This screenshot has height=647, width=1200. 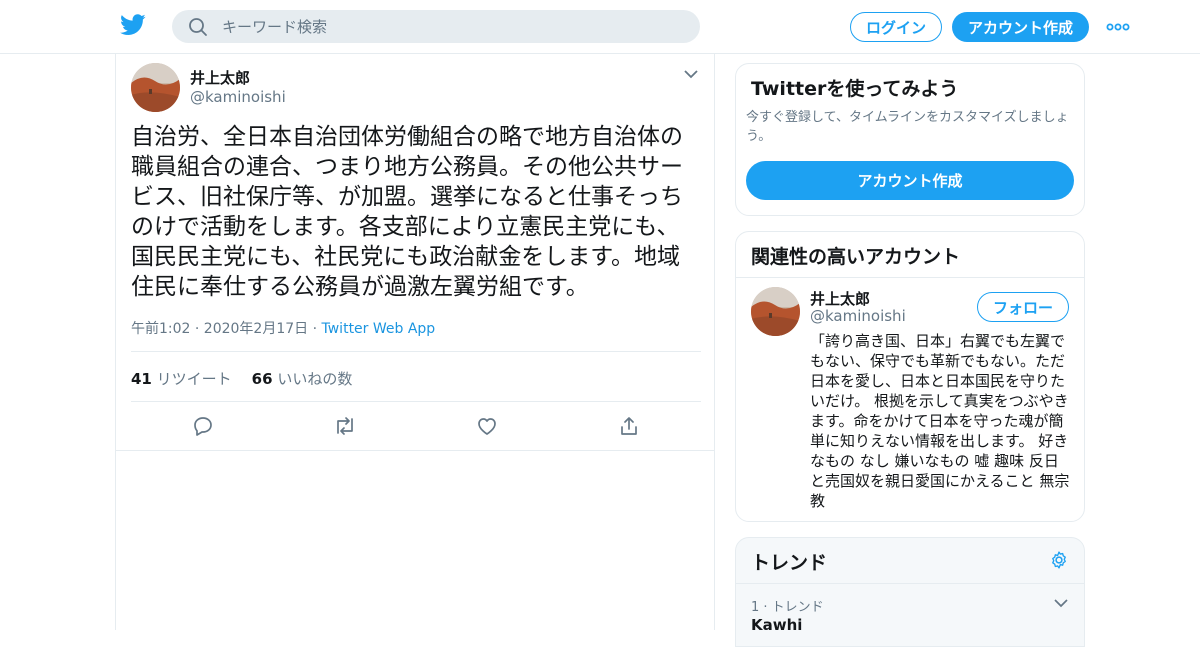 I want to click on twitter-bird-icon, so click(x=133, y=25).